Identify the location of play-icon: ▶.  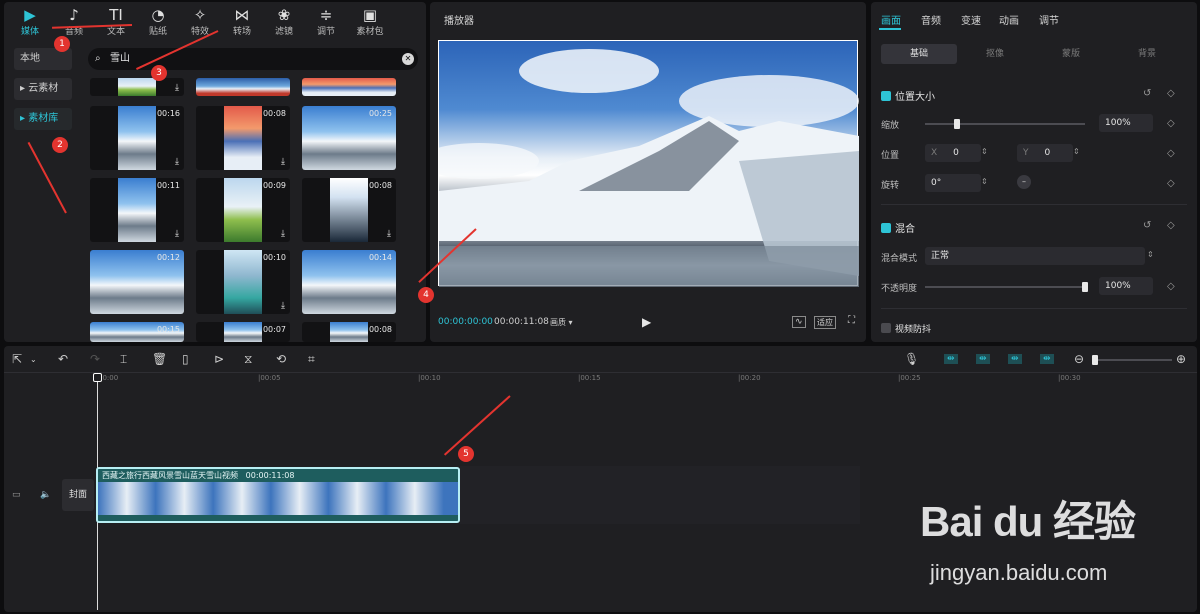
(646, 322).